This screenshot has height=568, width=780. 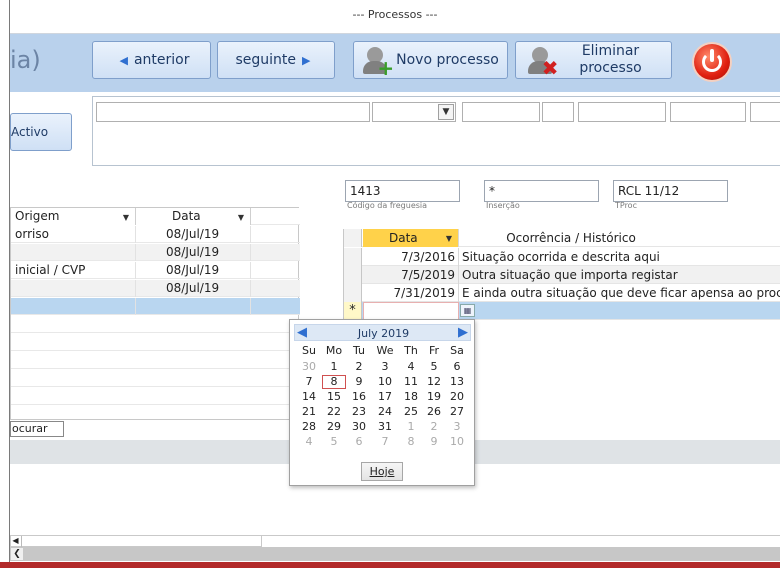 What do you see at coordinates (446, 112) in the screenshot?
I see `chevron-down-icon: ▼` at bounding box center [446, 112].